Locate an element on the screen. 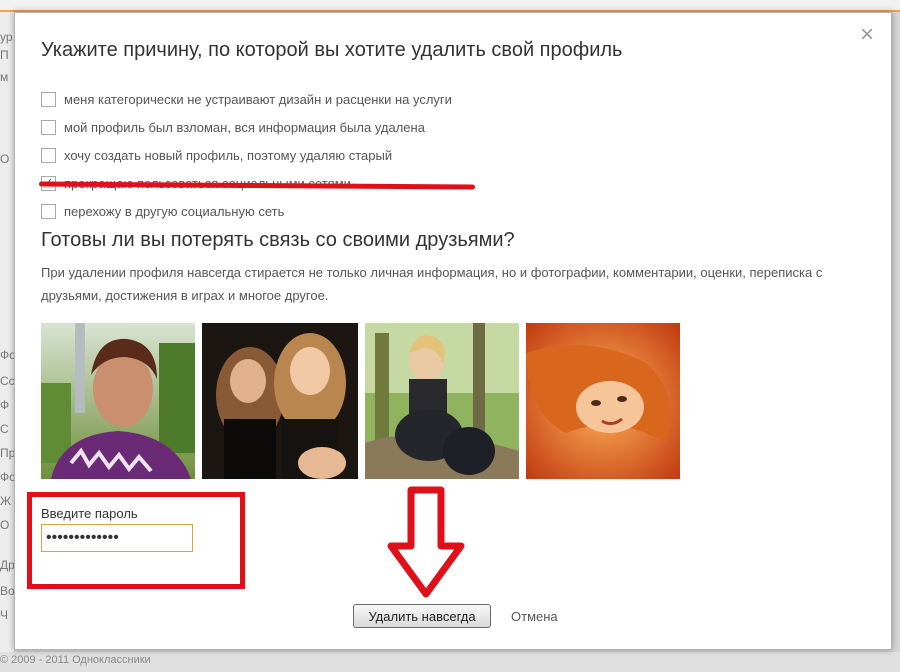 This screenshot has height=672, width=900. password-input is located at coordinates (117, 538).